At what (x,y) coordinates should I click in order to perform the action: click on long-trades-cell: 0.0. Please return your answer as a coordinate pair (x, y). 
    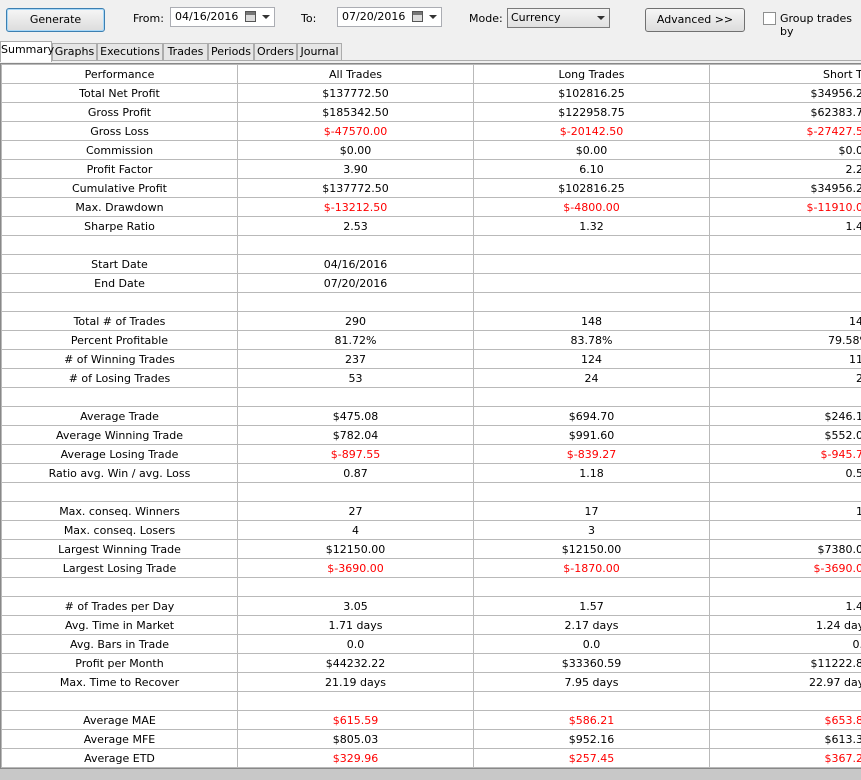
    Looking at the image, I should click on (592, 644).